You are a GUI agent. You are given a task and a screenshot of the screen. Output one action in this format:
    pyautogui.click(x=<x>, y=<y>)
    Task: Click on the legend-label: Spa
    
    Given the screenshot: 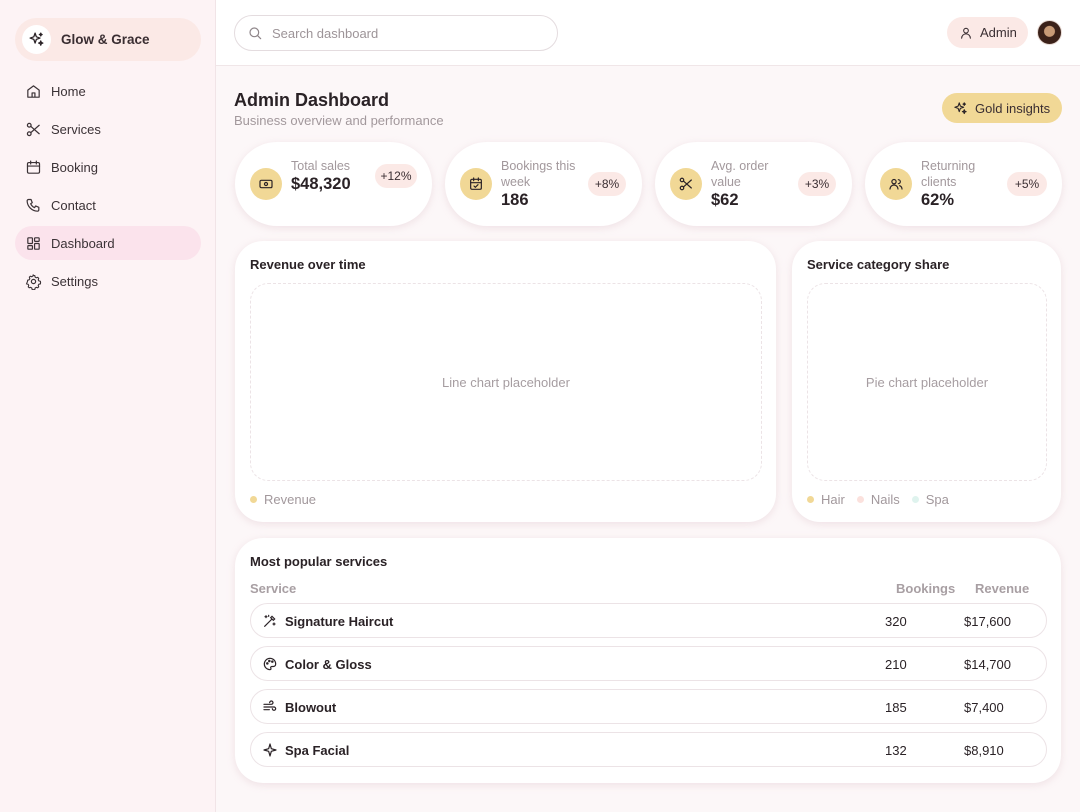 What is the action you would take?
    pyautogui.click(x=937, y=499)
    